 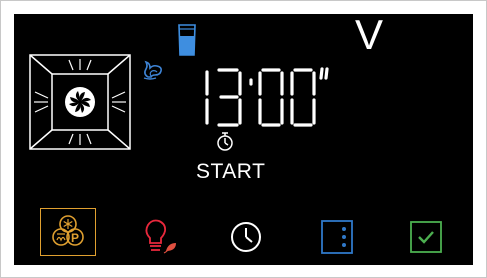 I want to click on steam-icon, so click(x=154, y=67).